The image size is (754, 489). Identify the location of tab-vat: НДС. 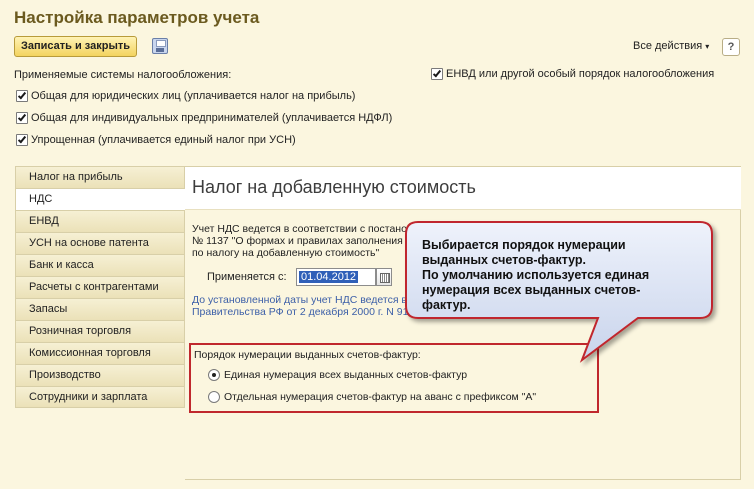
(100, 199).